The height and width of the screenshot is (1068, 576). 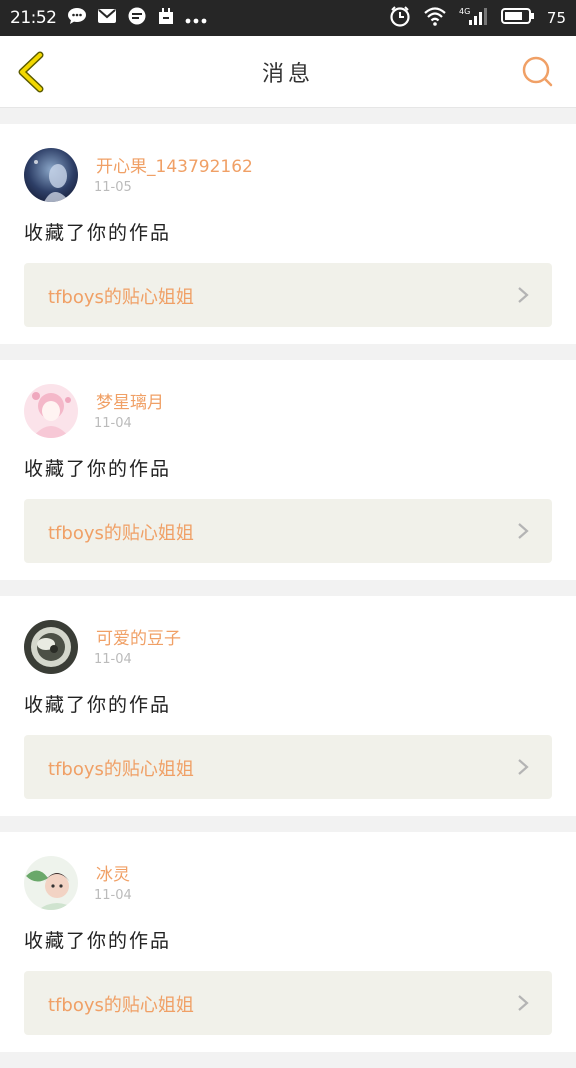 I want to click on mail-icon, so click(x=107, y=18).